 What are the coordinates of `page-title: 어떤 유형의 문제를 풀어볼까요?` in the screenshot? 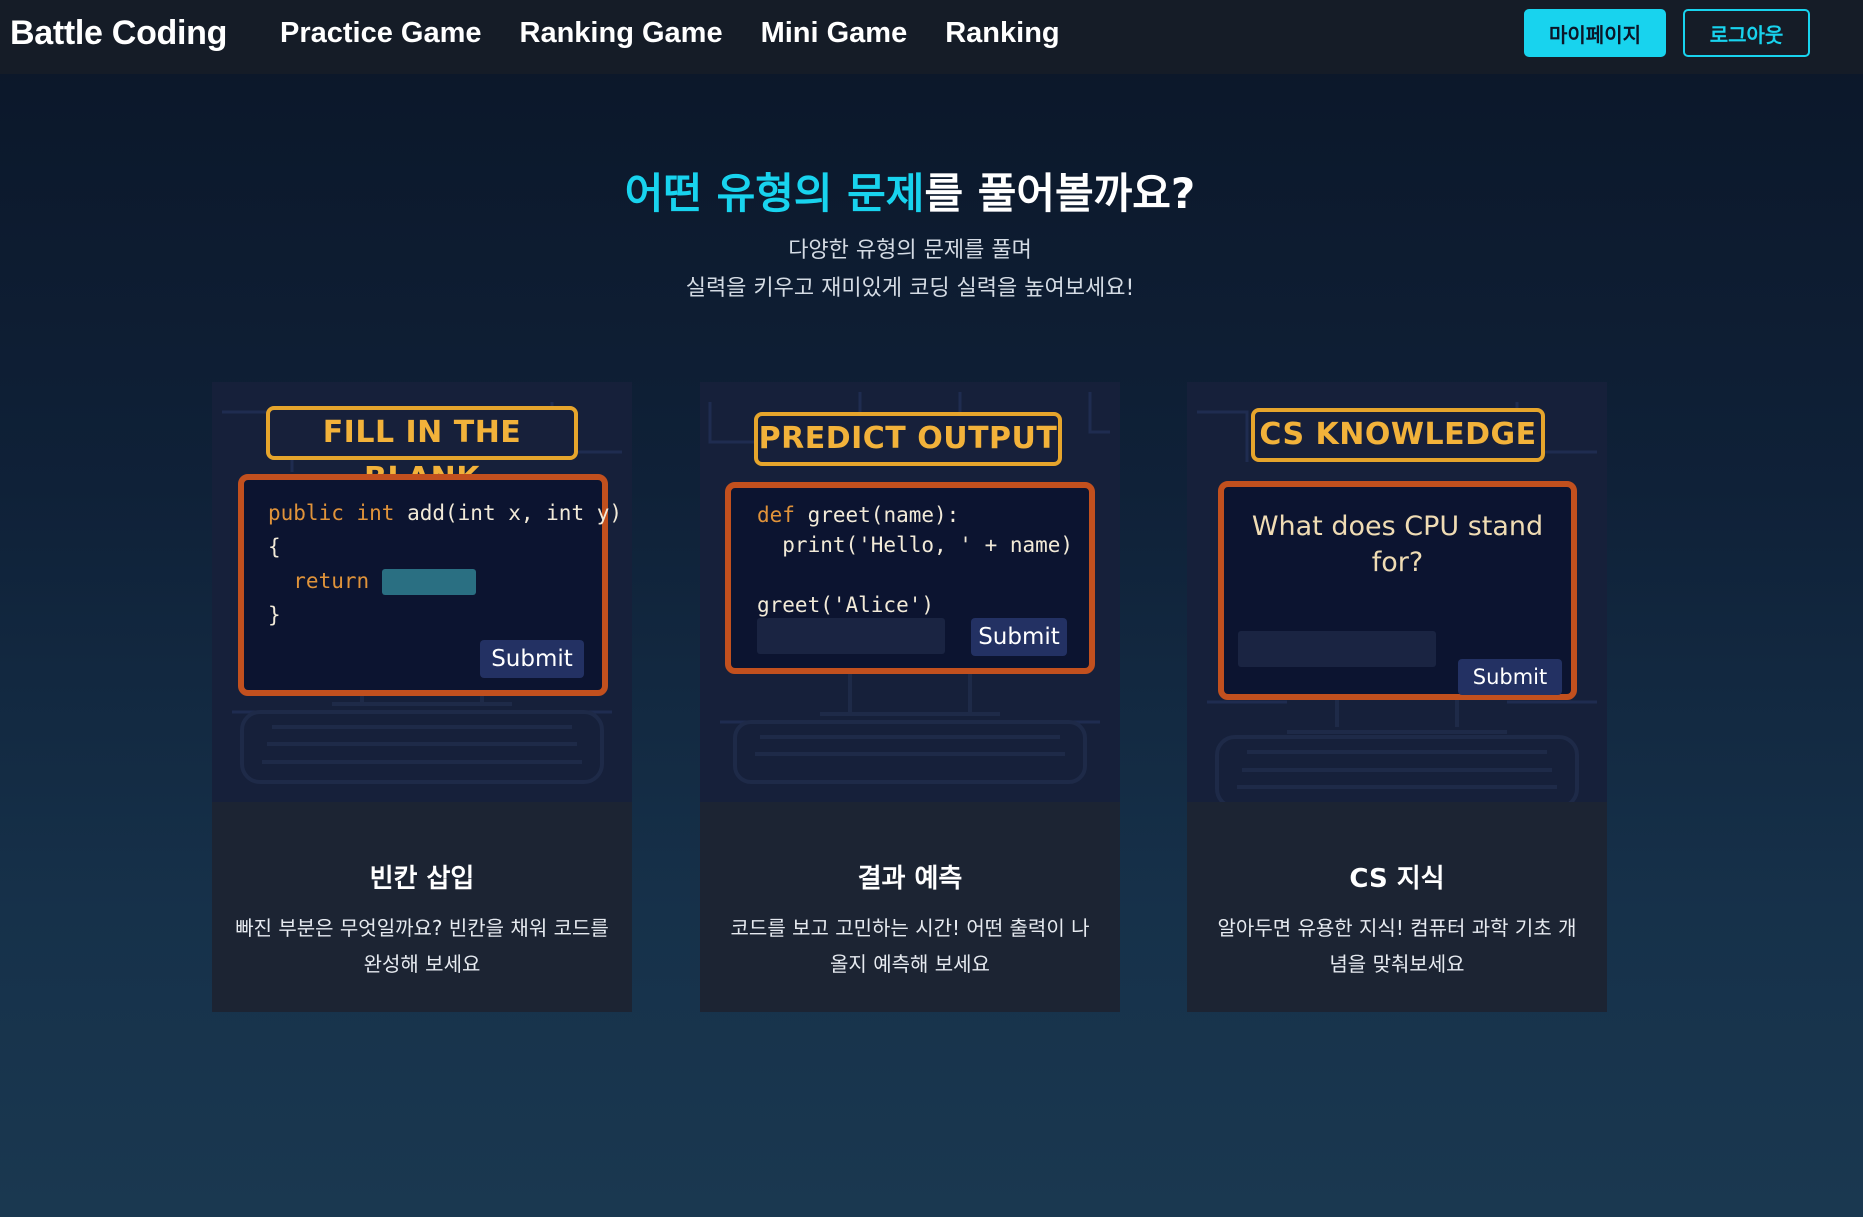 It's located at (910, 190).